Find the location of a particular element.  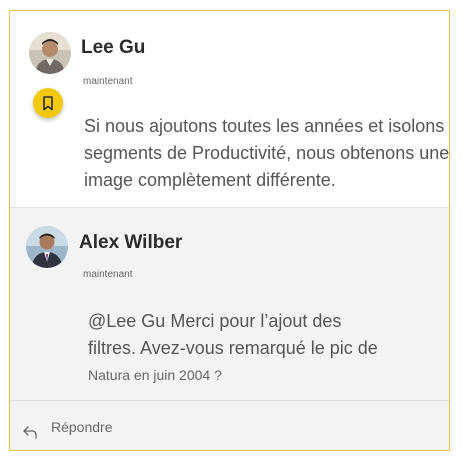

bookmark-button is located at coordinates (48, 103).